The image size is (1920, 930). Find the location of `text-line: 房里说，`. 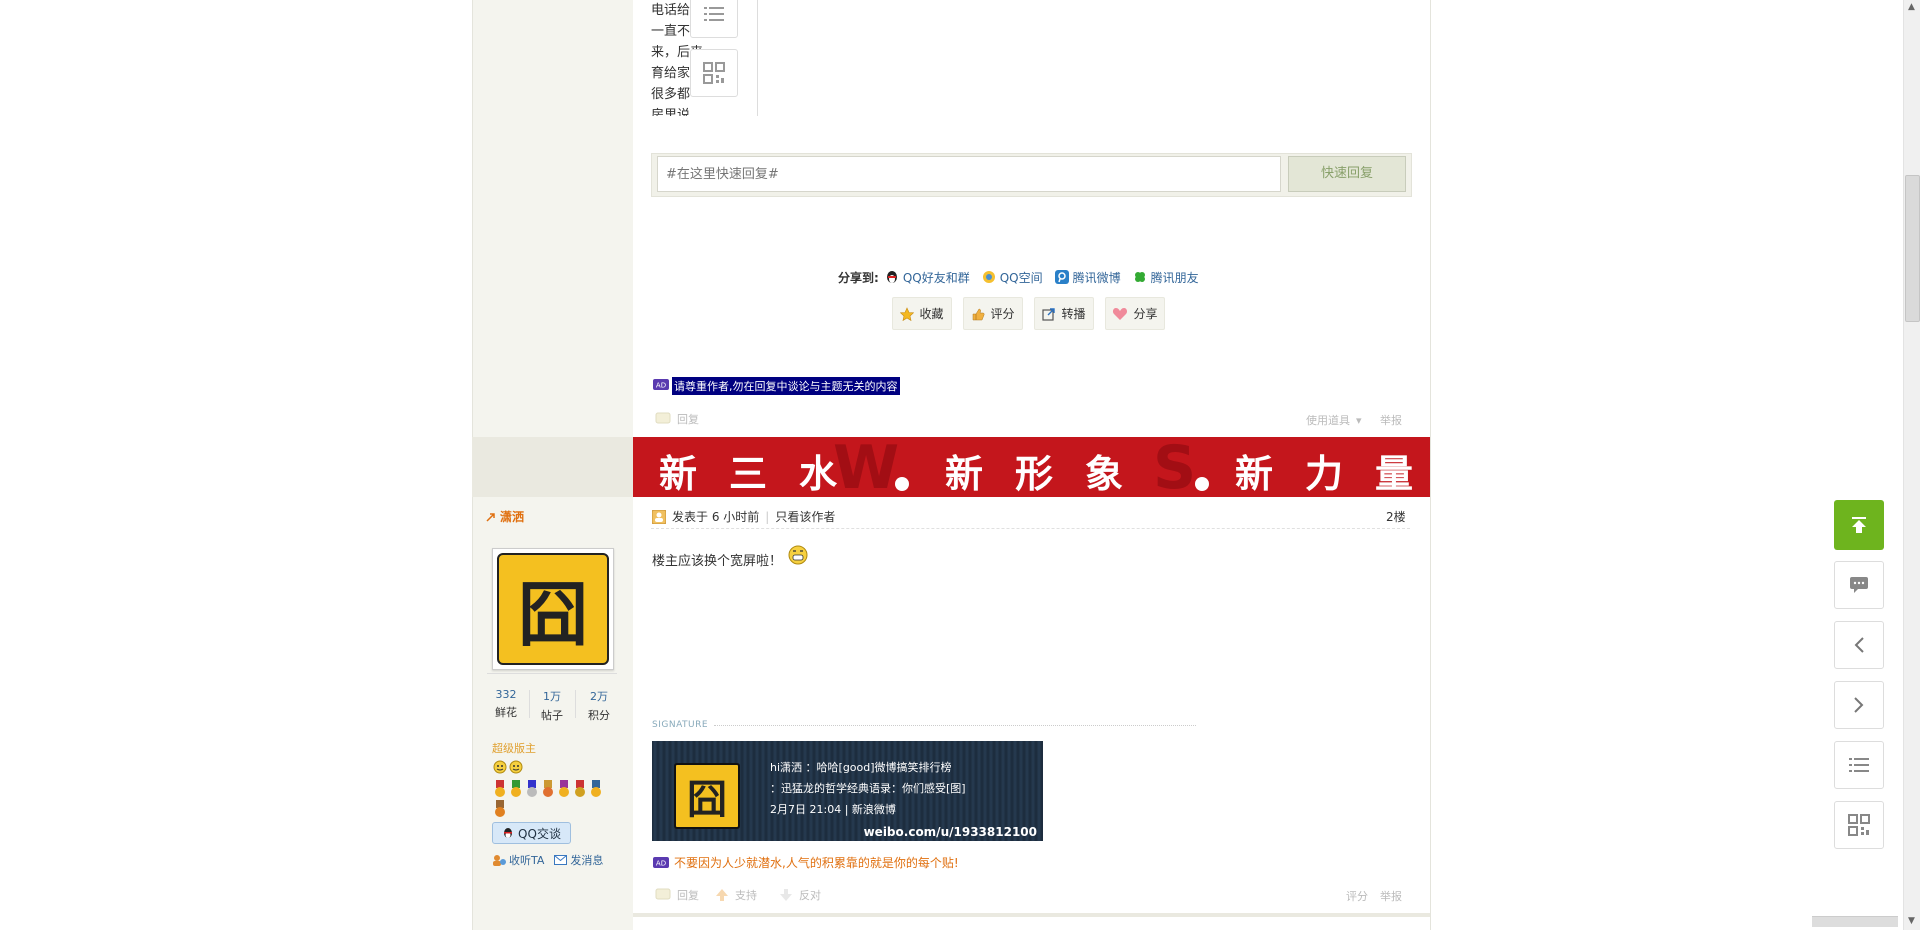

text-line: 房里说， is located at coordinates (677, 112).